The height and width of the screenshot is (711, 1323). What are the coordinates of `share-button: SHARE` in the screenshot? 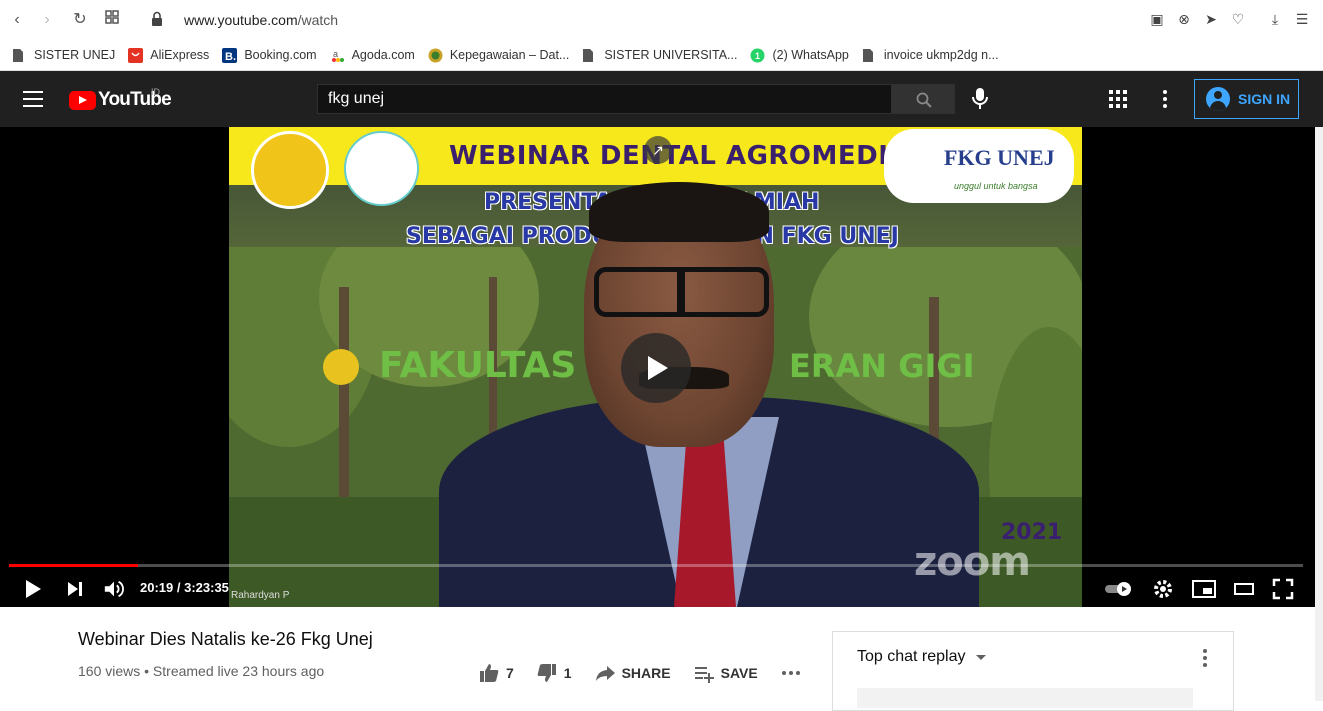 It's located at (632, 673).